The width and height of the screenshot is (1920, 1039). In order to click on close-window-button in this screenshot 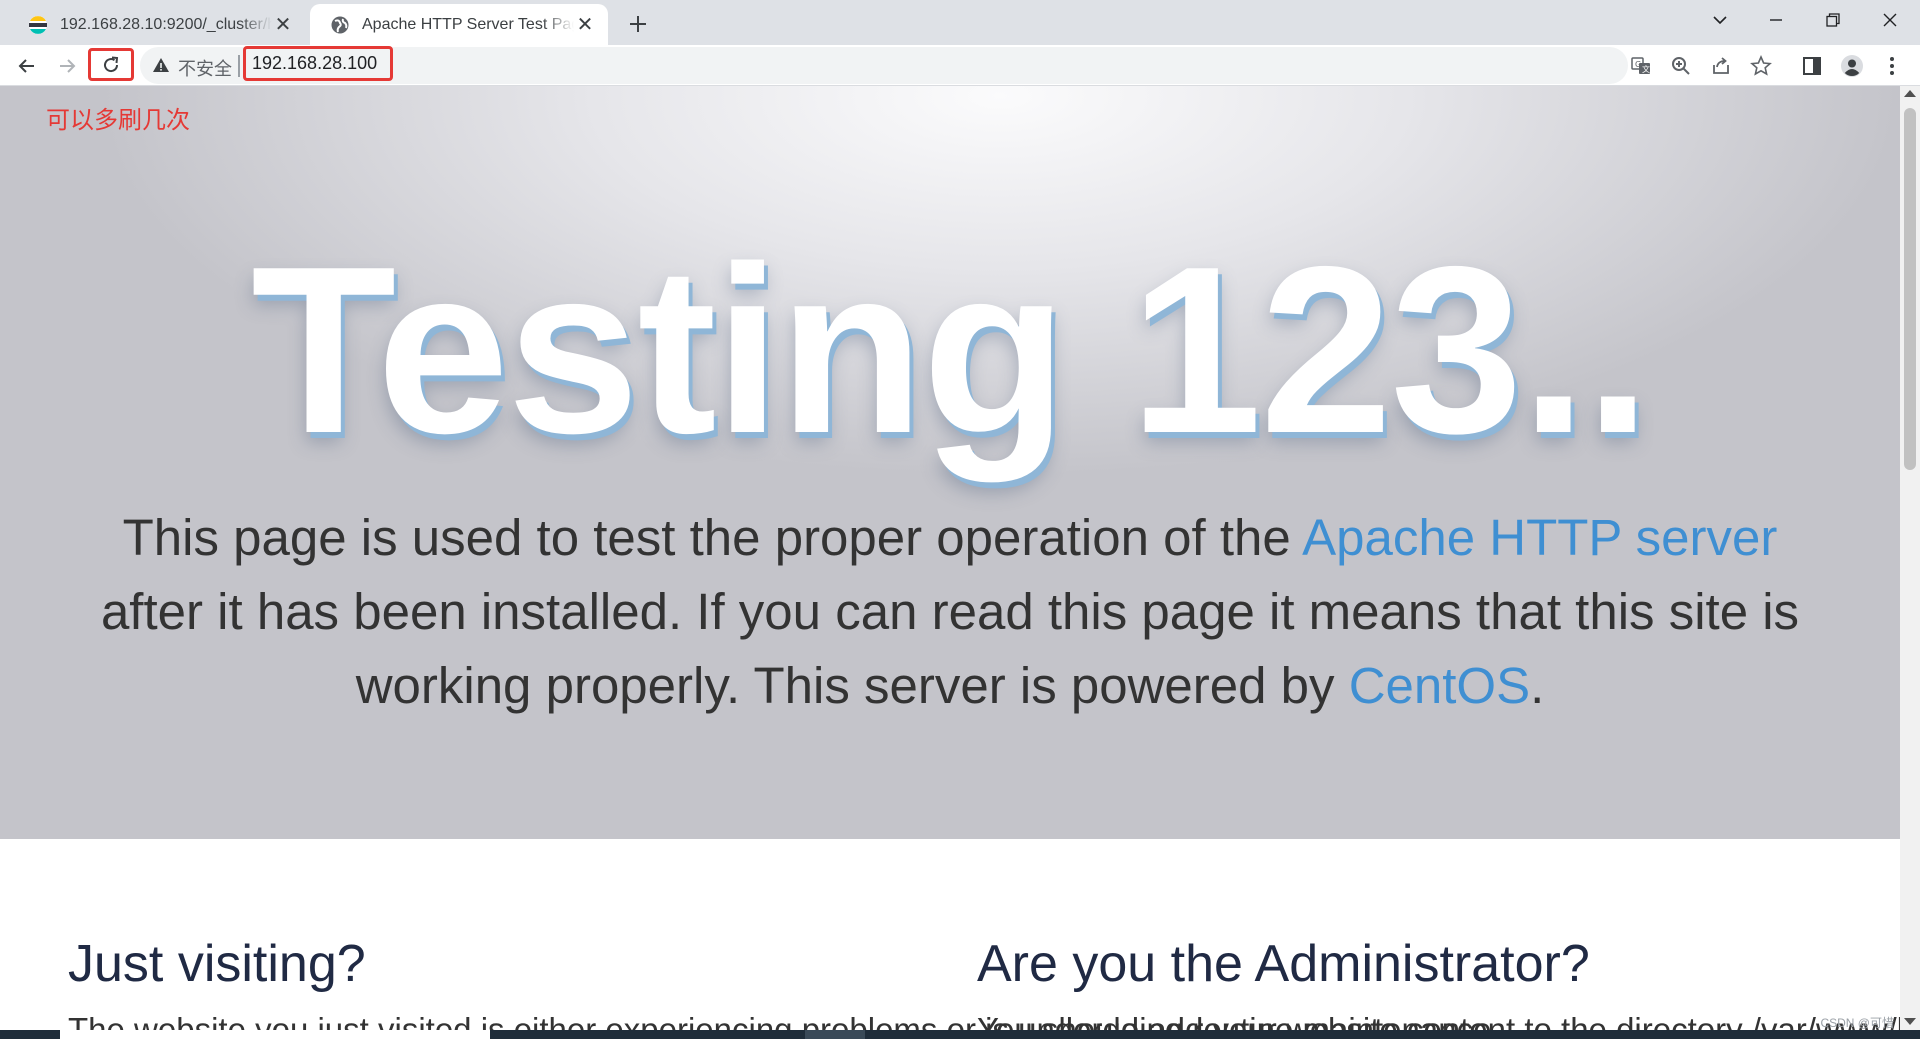, I will do `click(1890, 20)`.